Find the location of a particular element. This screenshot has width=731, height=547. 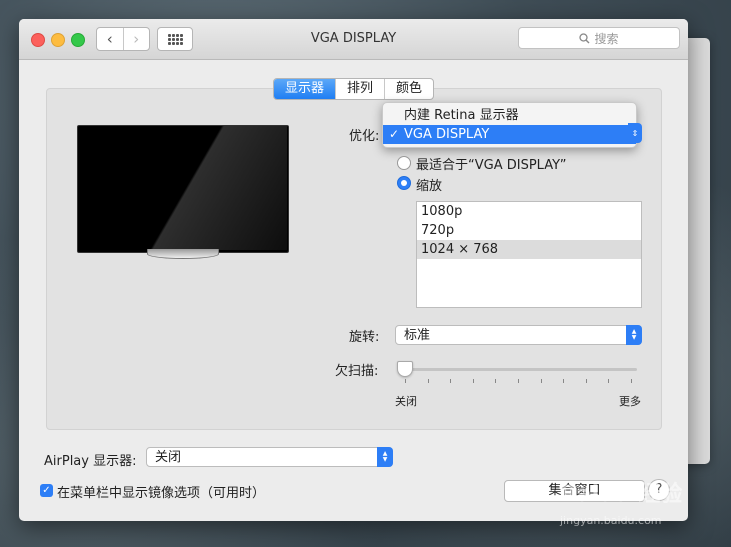

baidu-watermark: Baidu 经验 jingyan.baidu.com is located at coordinates (635, 505).